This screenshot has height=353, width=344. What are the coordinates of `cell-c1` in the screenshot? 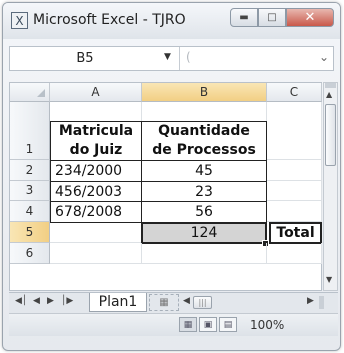 It's located at (294, 131).